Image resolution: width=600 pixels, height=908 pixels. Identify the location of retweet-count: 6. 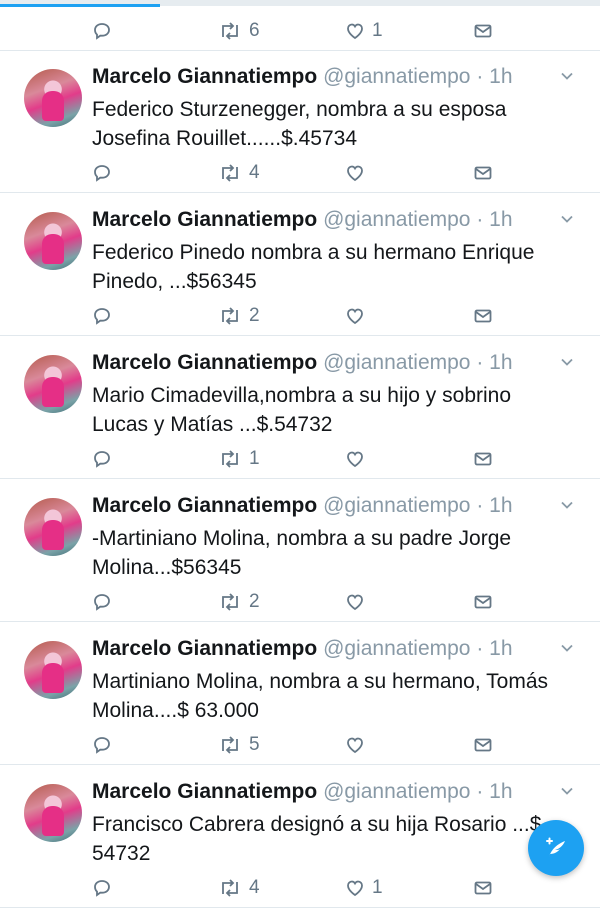
(254, 30).